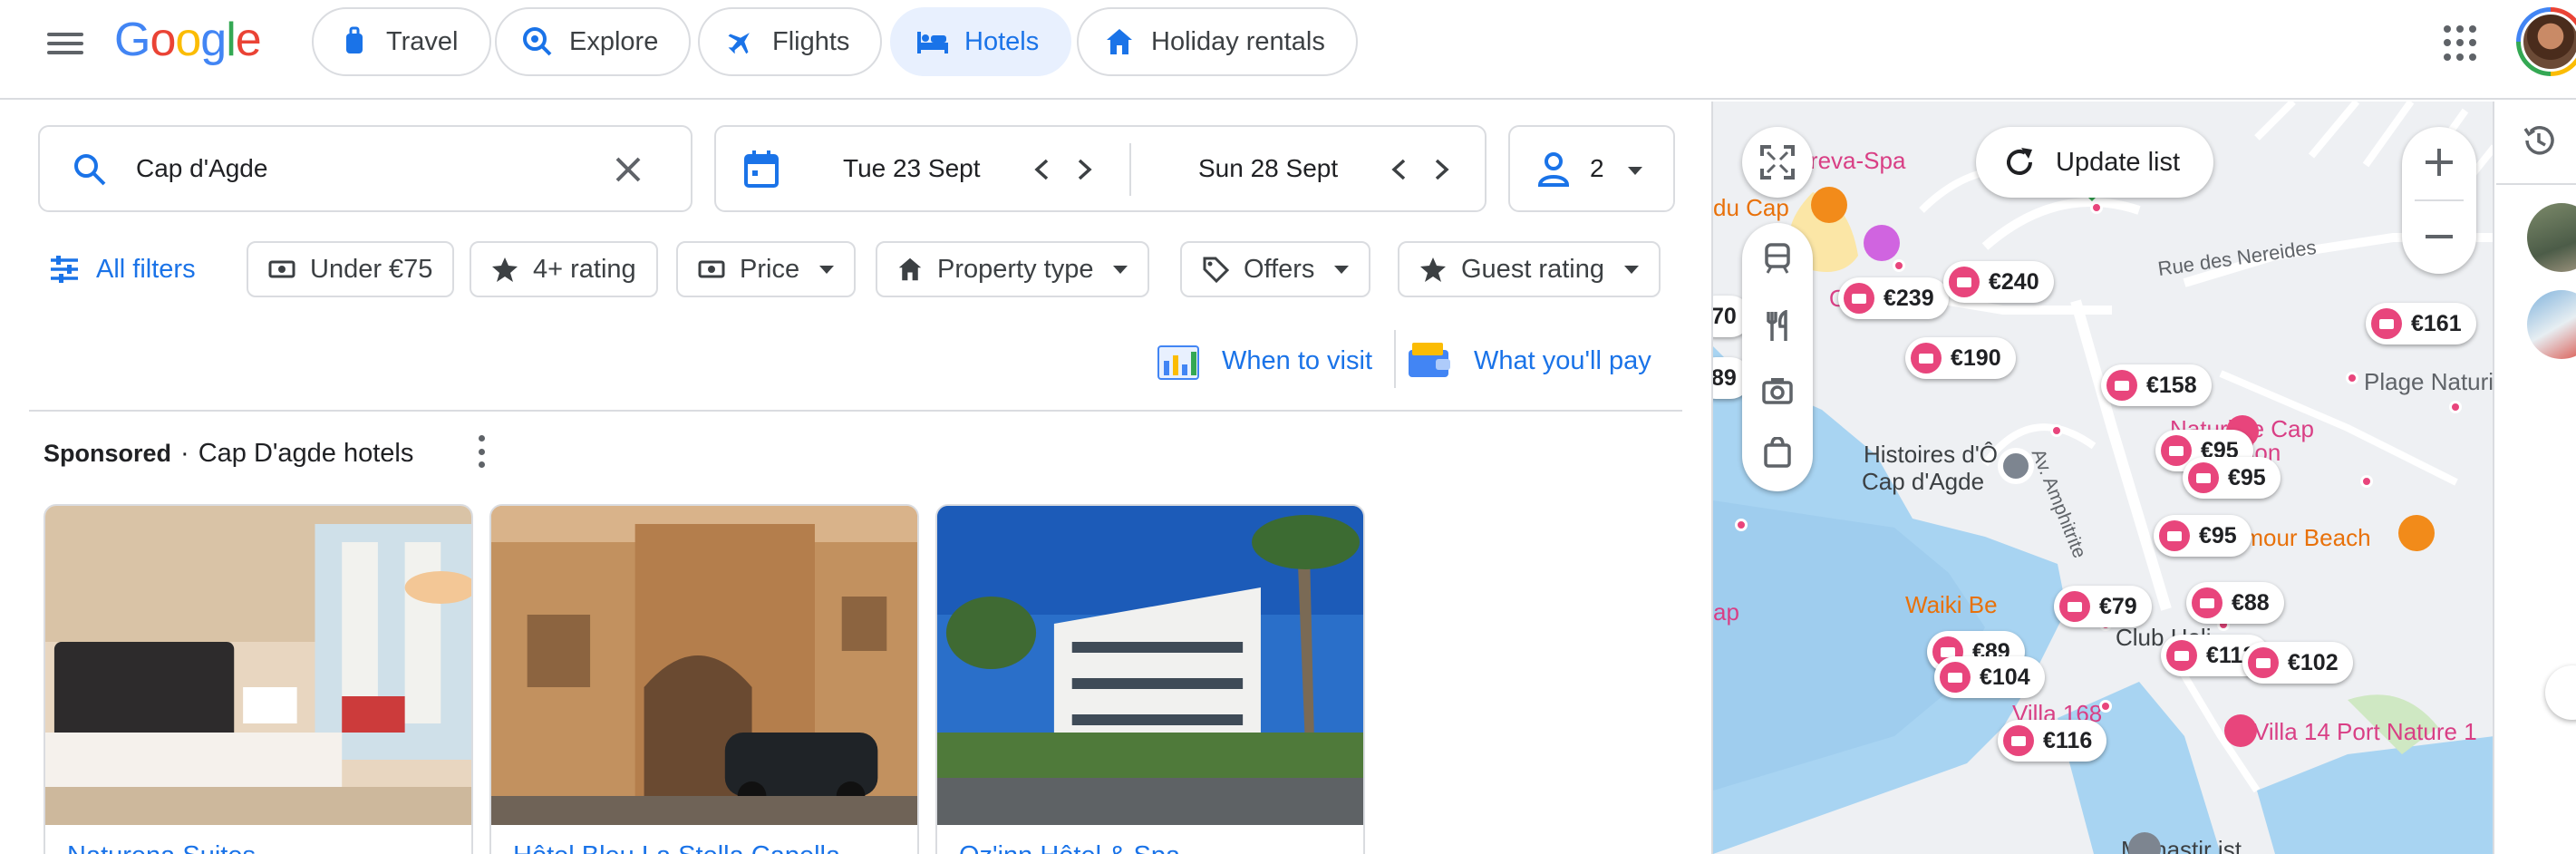  What do you see at coordinates (2439, 237) in the screenshot?
I see `zoom-out-button` at bounding box center [2439, 237].